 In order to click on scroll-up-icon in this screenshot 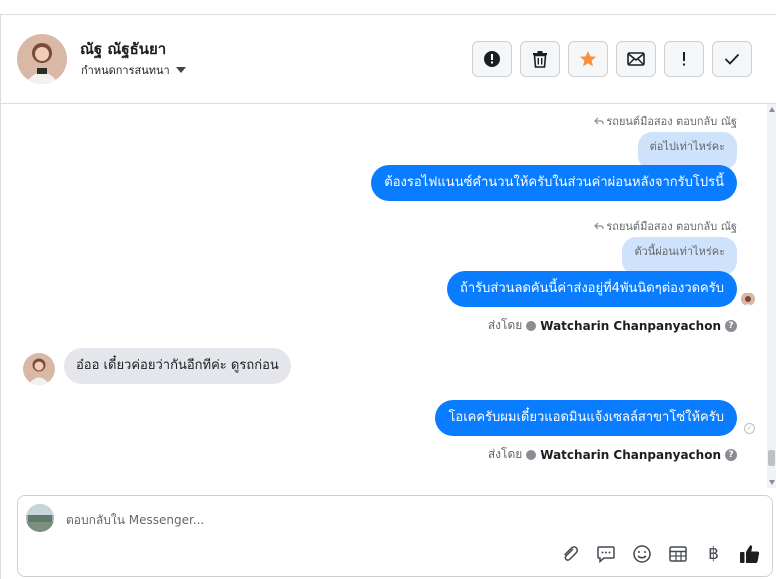, I will do `click(772, 109)`.